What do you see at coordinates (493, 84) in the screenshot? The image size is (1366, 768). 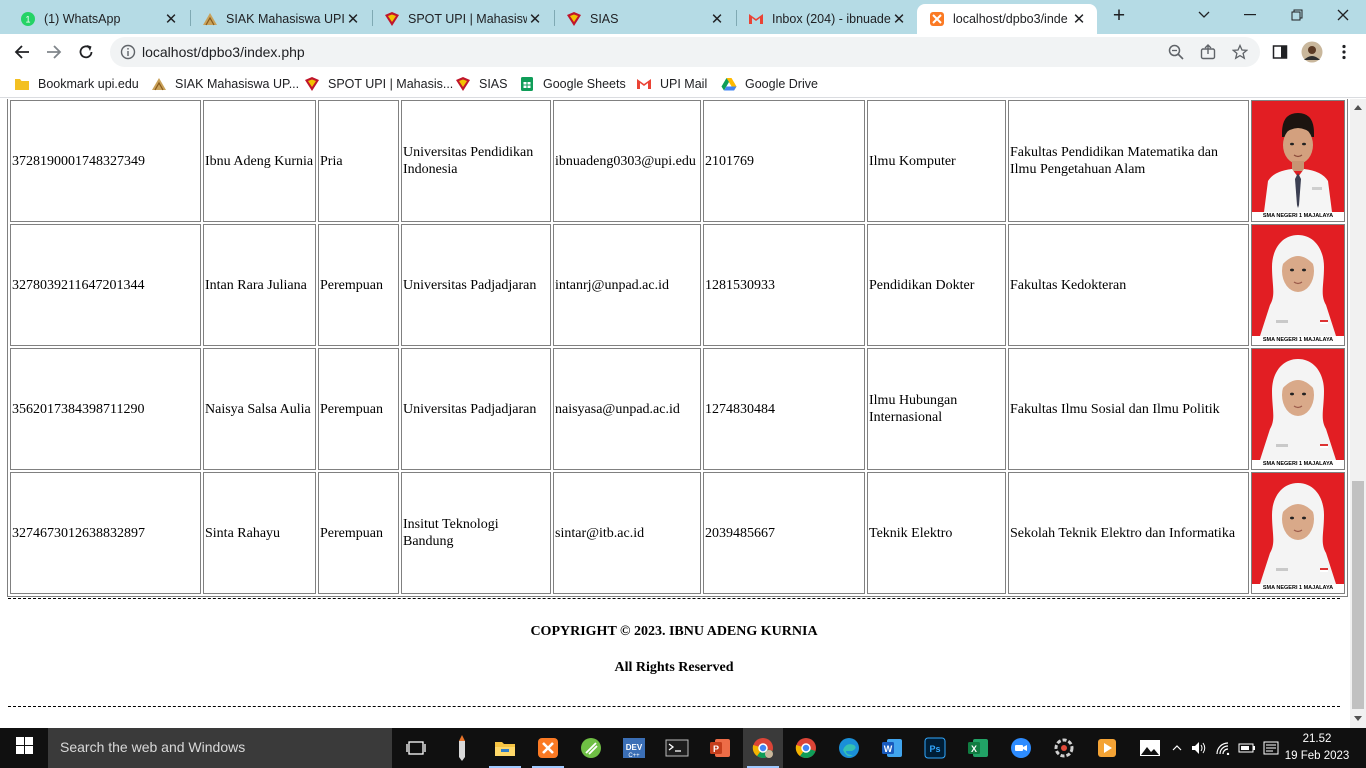 I see `bookmark-label: SIAS` at bounding box center [493, 84].